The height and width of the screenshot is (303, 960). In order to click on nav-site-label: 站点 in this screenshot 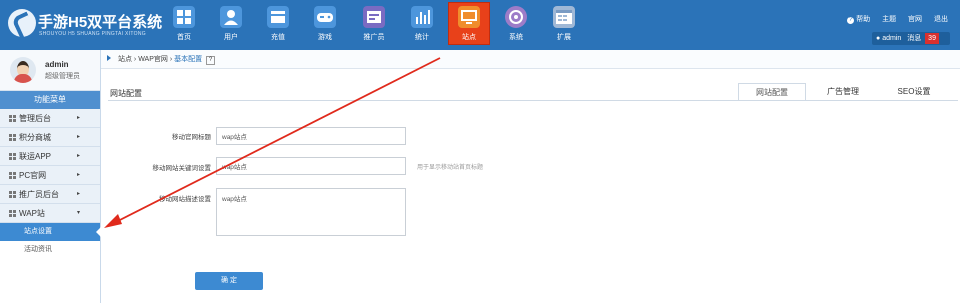, I will do `click(469, 37)`.